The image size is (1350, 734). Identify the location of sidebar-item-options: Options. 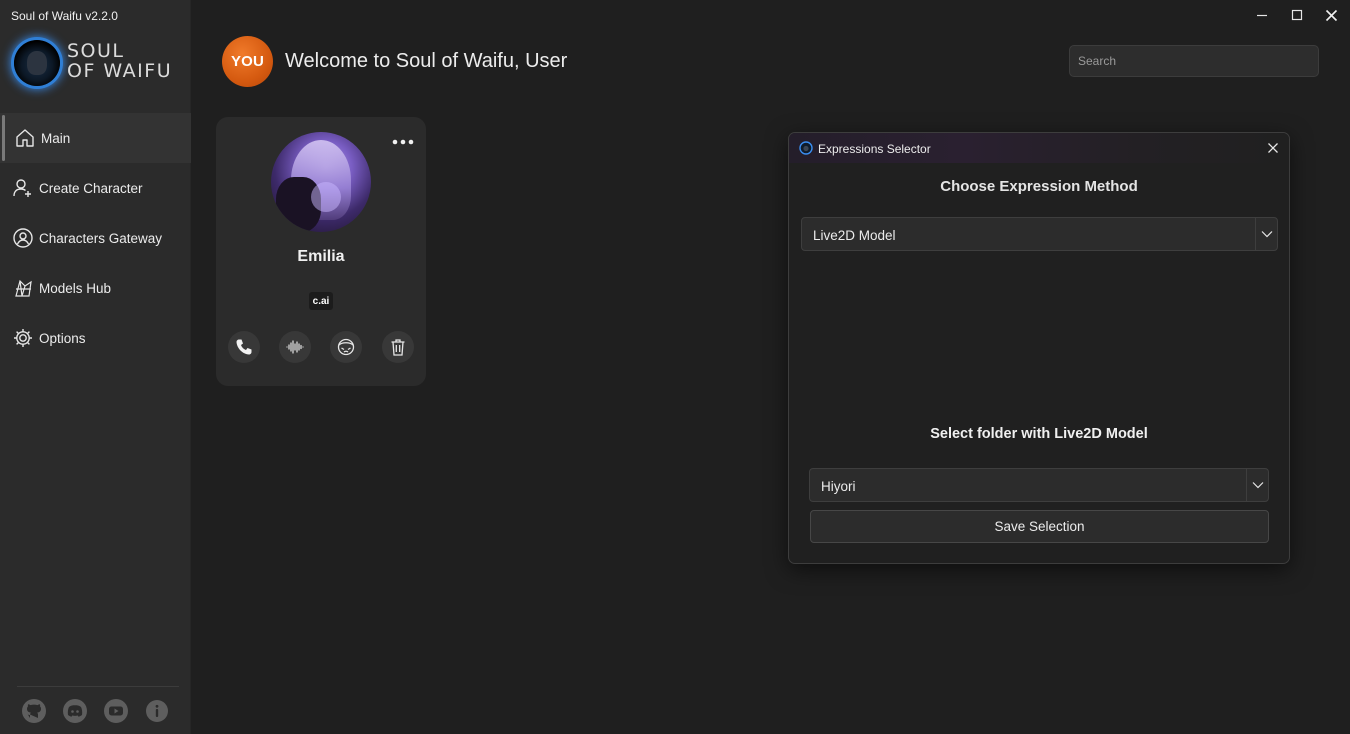
(95, 338).